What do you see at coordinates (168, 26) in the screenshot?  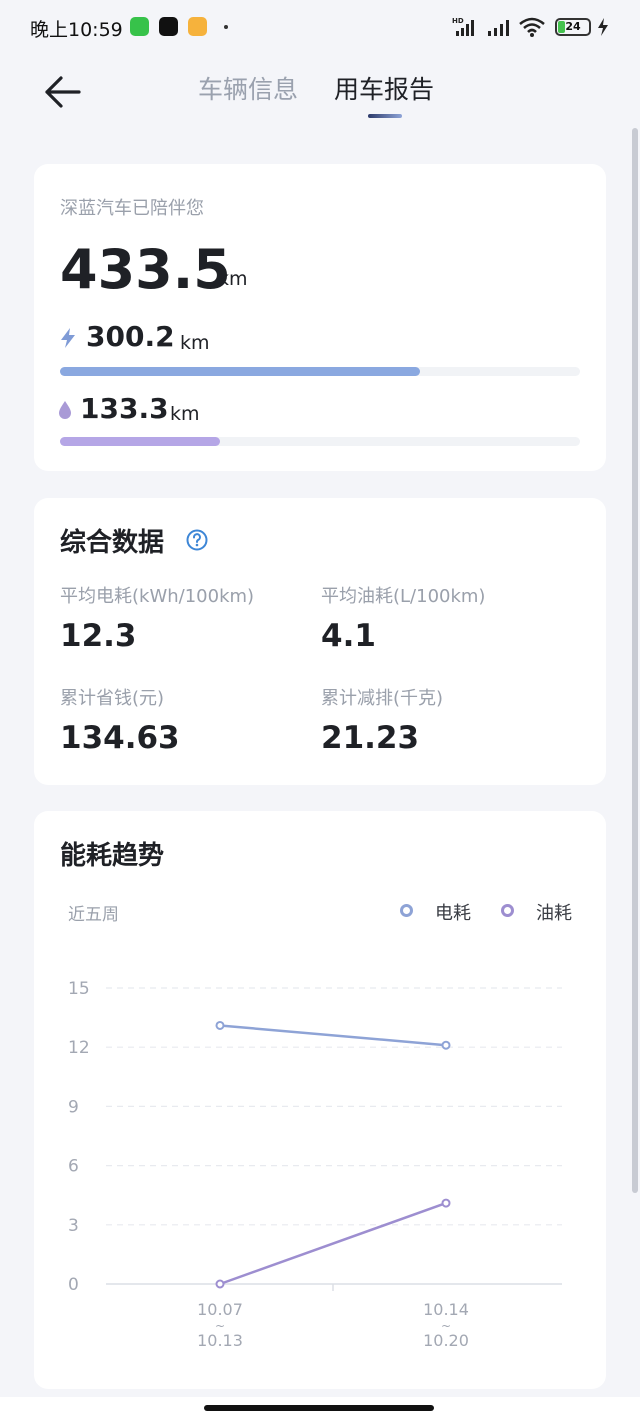 I see `tiktok-icon` at bounding box center [168, 26].